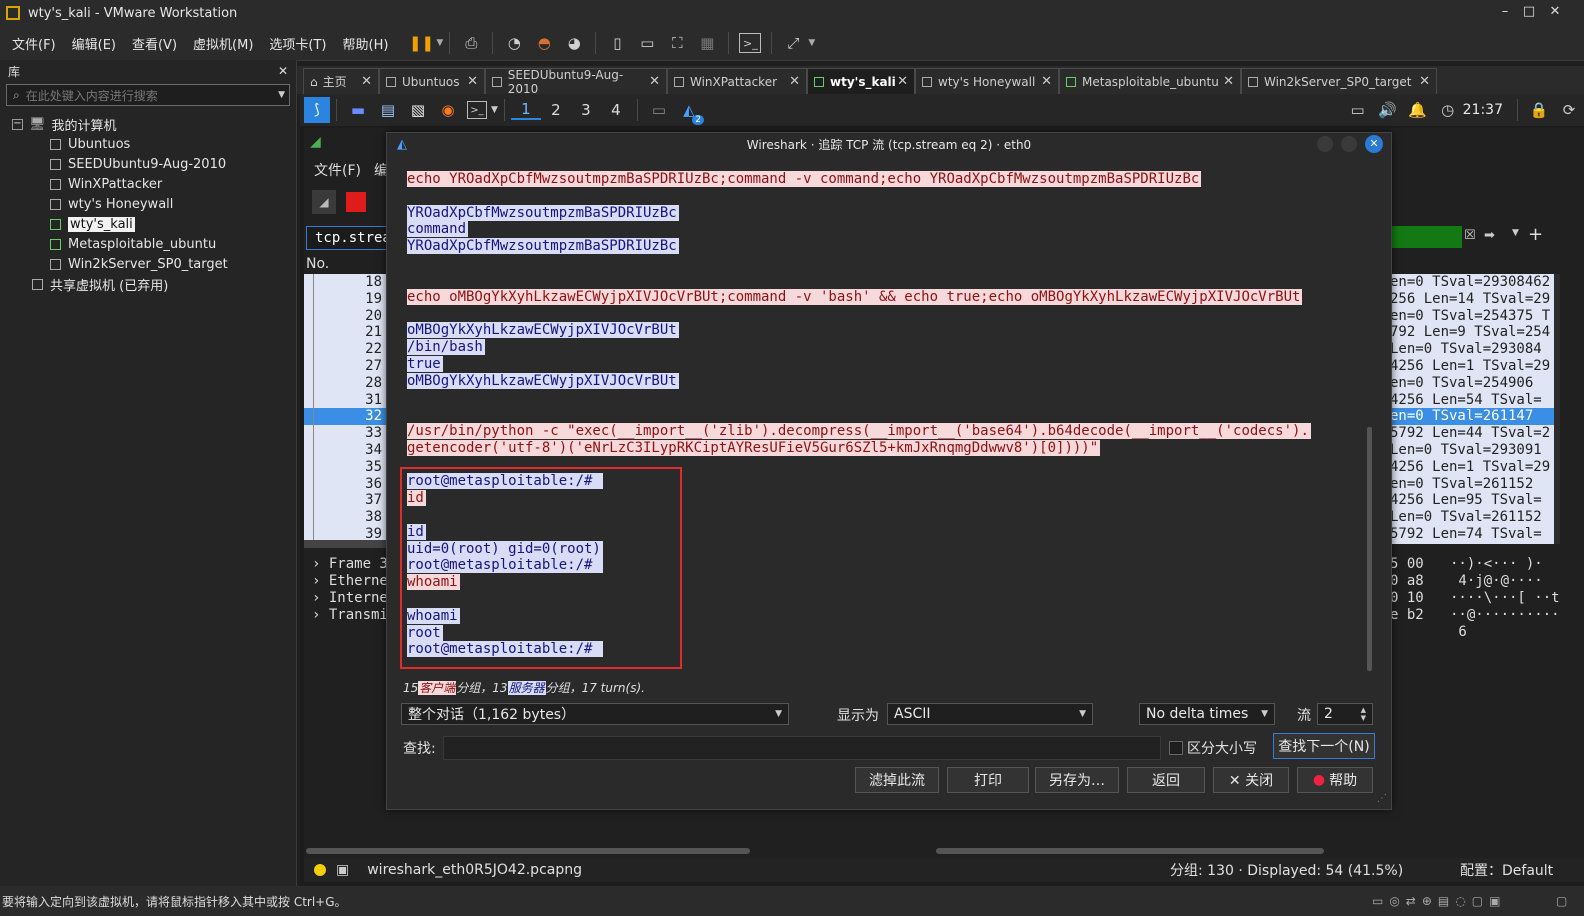  What do you see at coordinates (1251, 780) in the screenshot?
I see `close-button: ✕ 关闭` at bounding box center [1251, 780].